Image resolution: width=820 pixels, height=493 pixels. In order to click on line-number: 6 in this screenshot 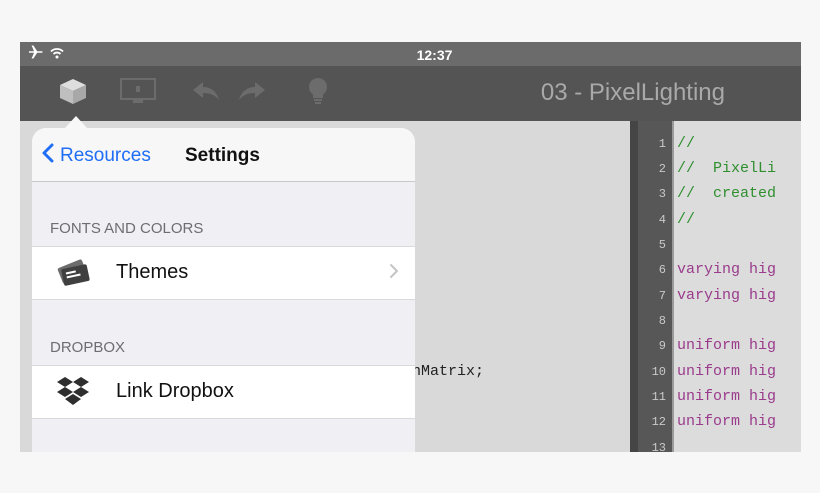, I will do `click(662, 270)`.